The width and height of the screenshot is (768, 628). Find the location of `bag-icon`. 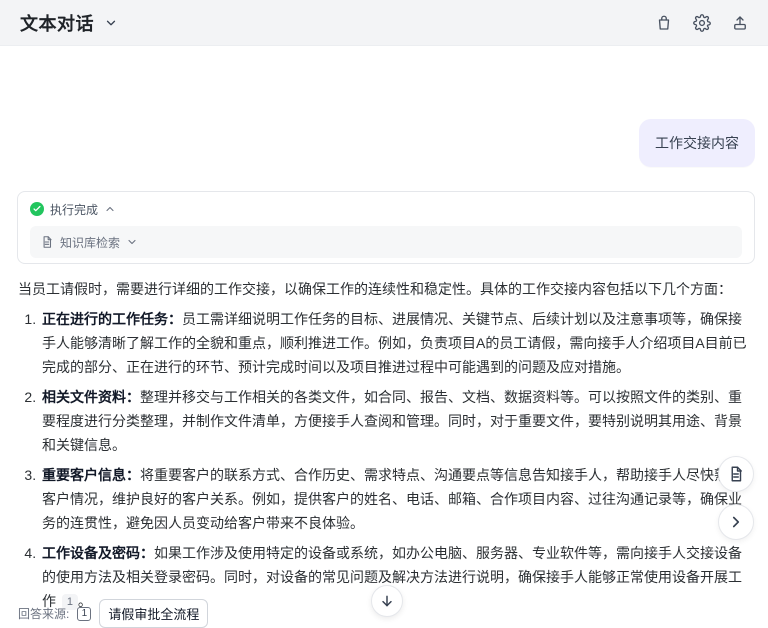

bag-icon is located at coordinates (664, 23).